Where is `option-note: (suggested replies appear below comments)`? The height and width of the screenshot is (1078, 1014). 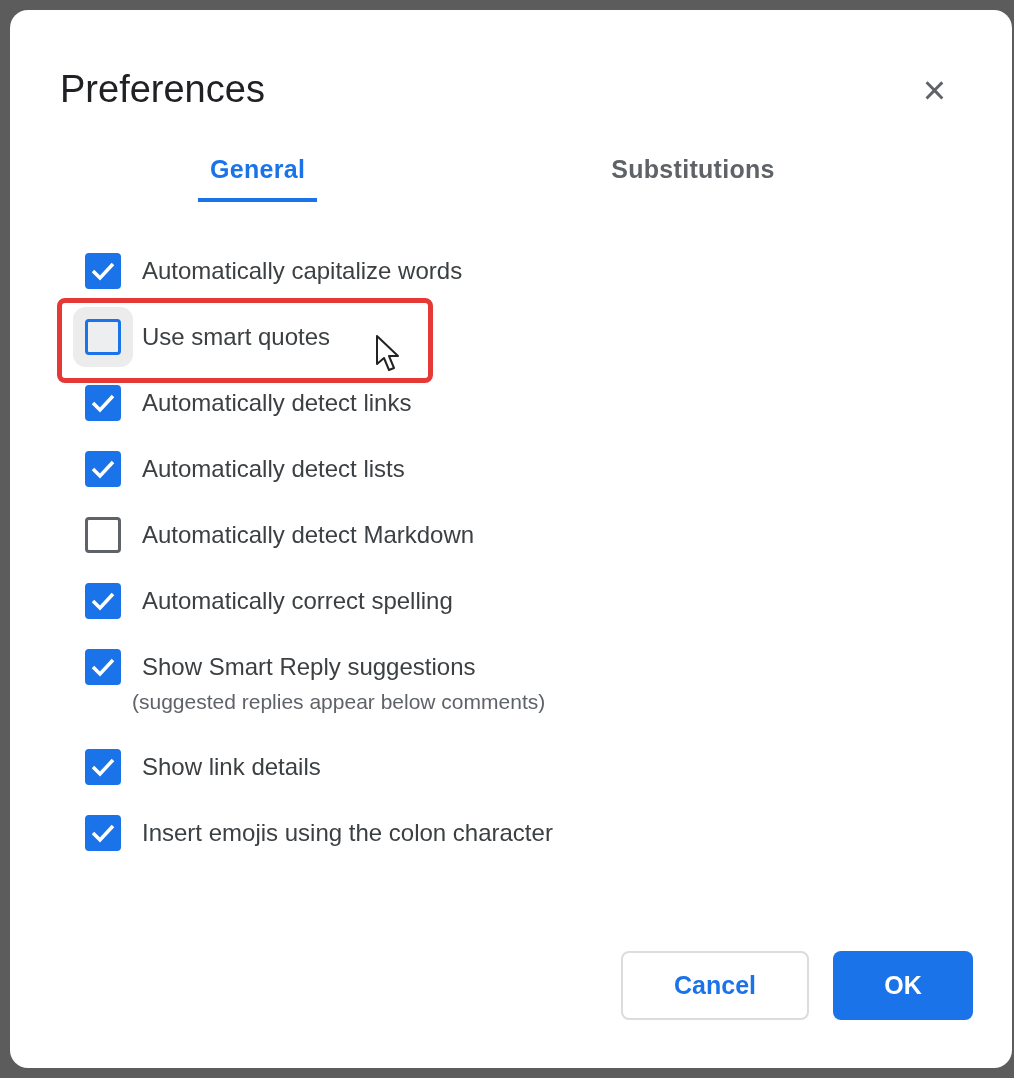
option-note: (suggested replies appear below comments) is located at coordinates (339, 702).